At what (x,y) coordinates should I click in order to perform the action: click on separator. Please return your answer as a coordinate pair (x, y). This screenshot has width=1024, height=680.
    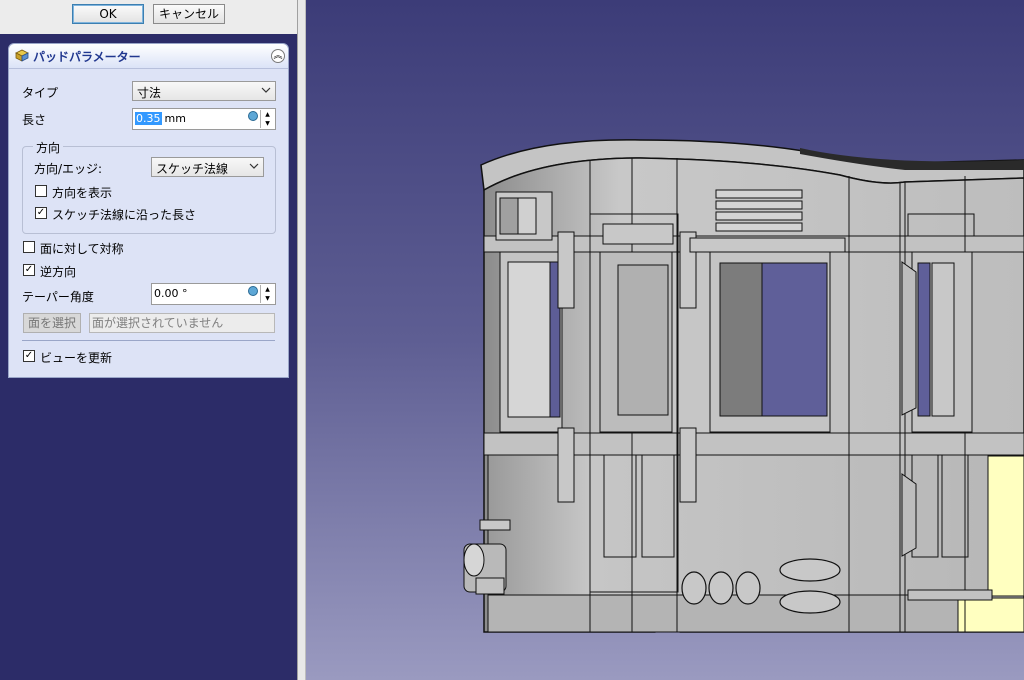
    Looking at the image, I should click on (148, 340).